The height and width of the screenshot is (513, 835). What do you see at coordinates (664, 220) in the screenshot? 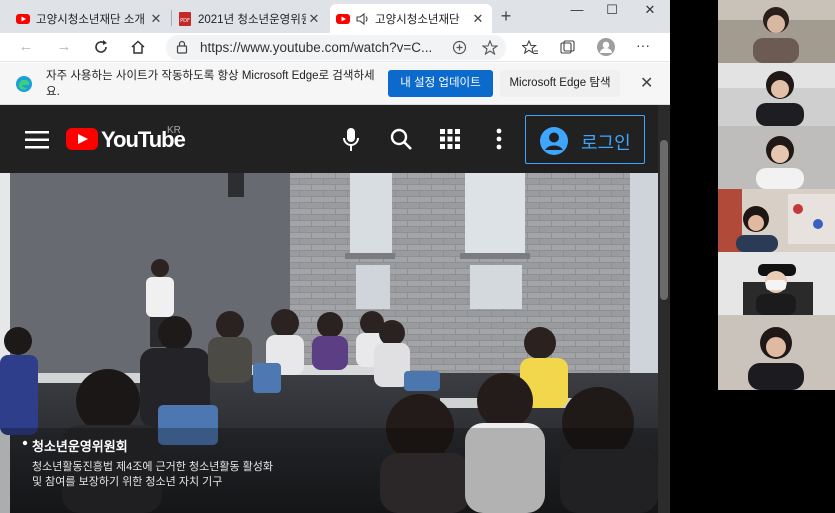
I see `scrollbar-thumb` at bounding box center [664, 220].